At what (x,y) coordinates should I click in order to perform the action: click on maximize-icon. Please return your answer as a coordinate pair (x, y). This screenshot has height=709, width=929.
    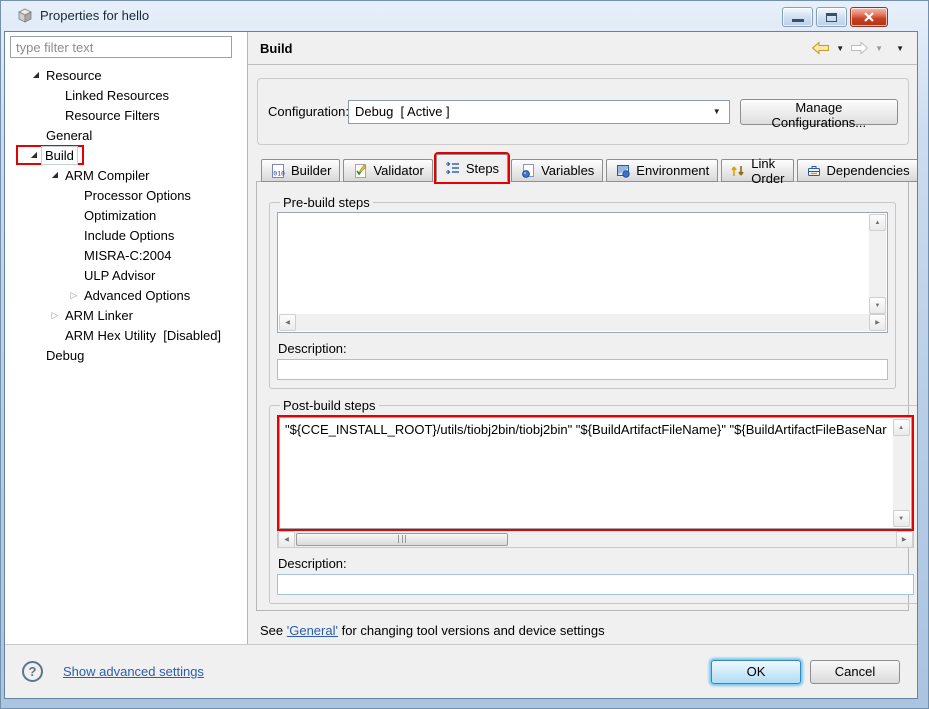
    Looking at the image, I should click on (831, 17).